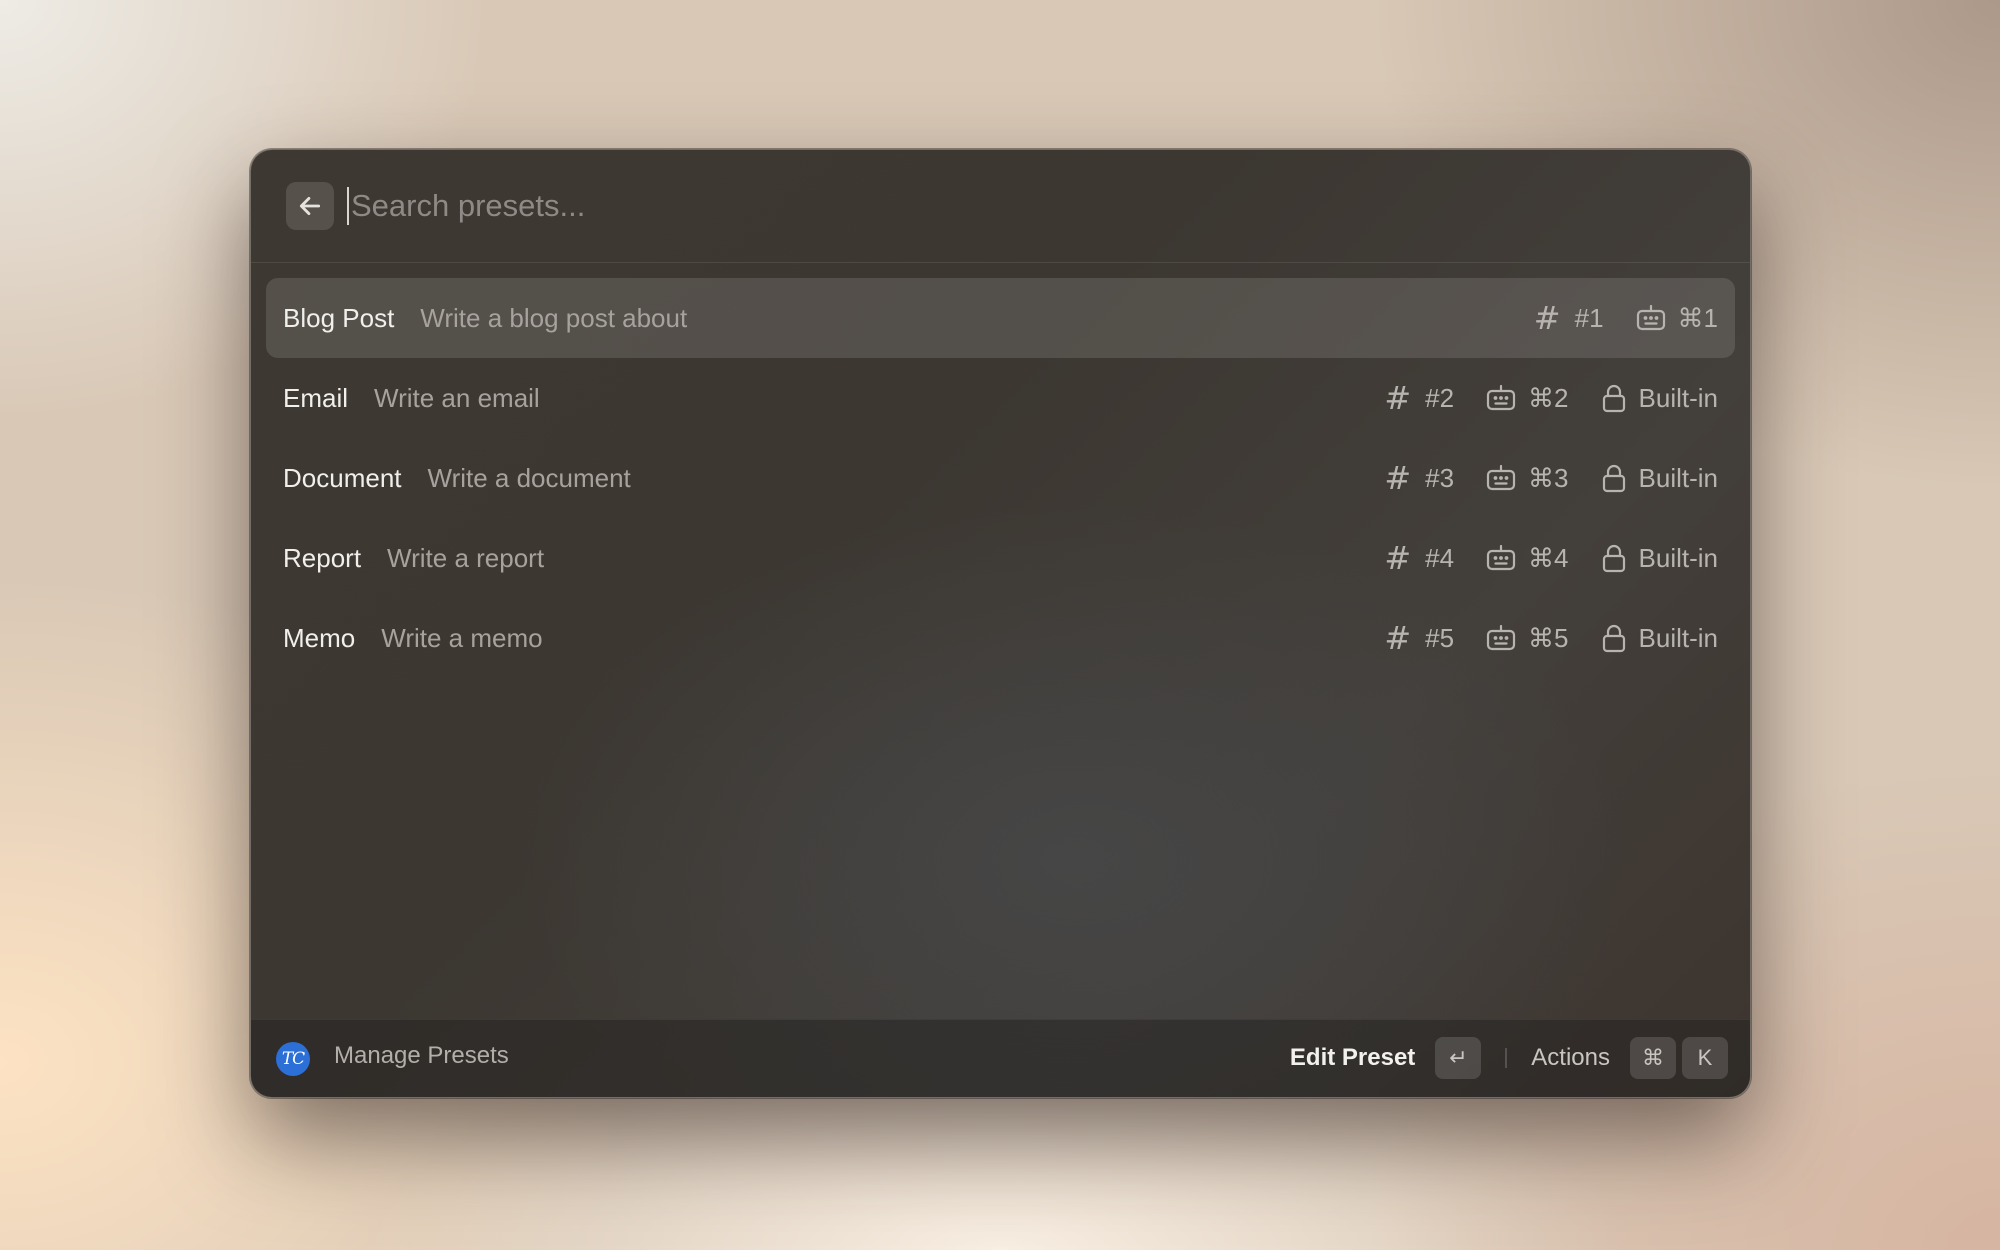  Describe the element at coordinates (1548, 477) in the screenshot. I see `shortcut-label: ⌘3` at that location.